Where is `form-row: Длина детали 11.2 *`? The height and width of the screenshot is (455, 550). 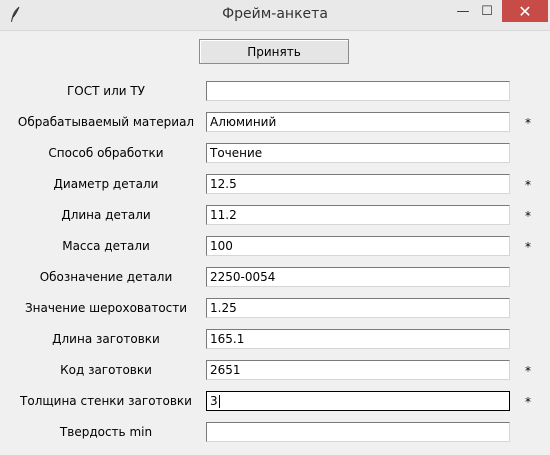
form-row: Длина детали 11.2 * is located at coordinates (275, 216).